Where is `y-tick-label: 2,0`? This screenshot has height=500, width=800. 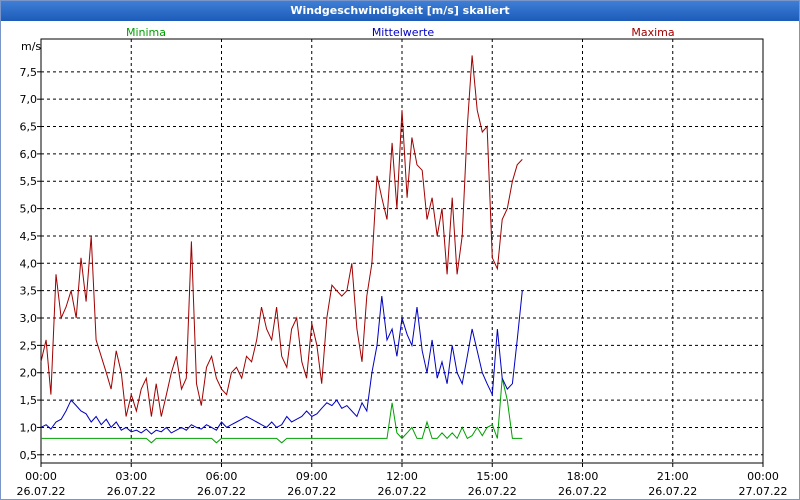
y-tick-label: 2,0 is located at coordinates (29, 373).